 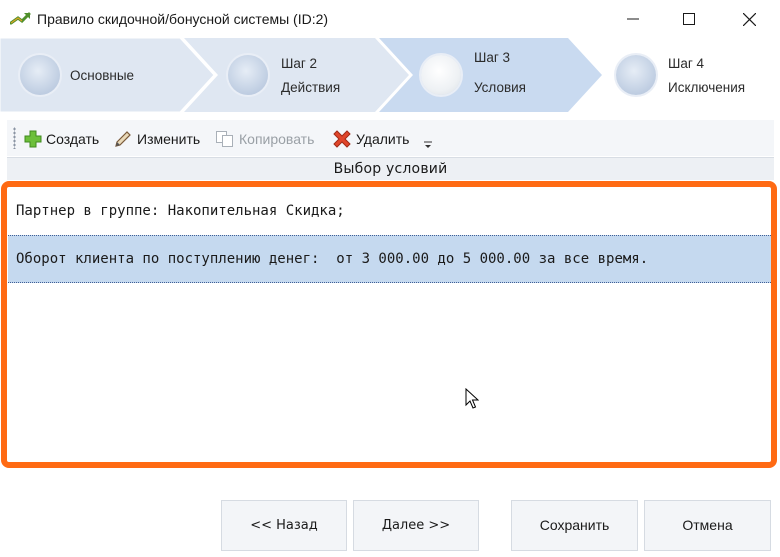 I want to click on pencil-icon, so click(x=123, y=139).